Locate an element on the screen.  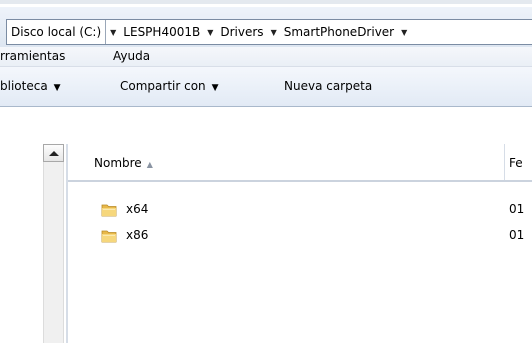
share-button: Compartir con ▼ is located at coordinates (169, 86).